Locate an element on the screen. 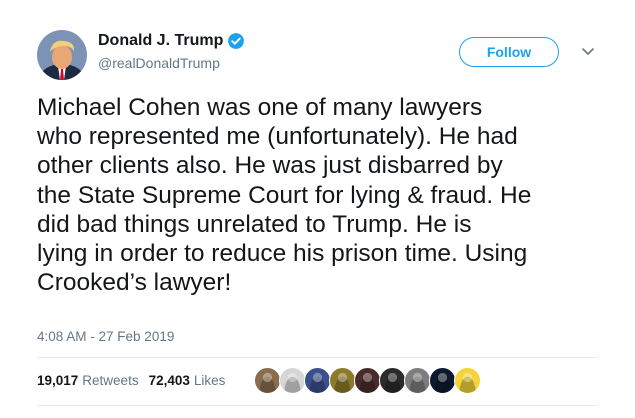 This screenshot has height=418, width=635. author-avatar is located at coordinates (62, 55).